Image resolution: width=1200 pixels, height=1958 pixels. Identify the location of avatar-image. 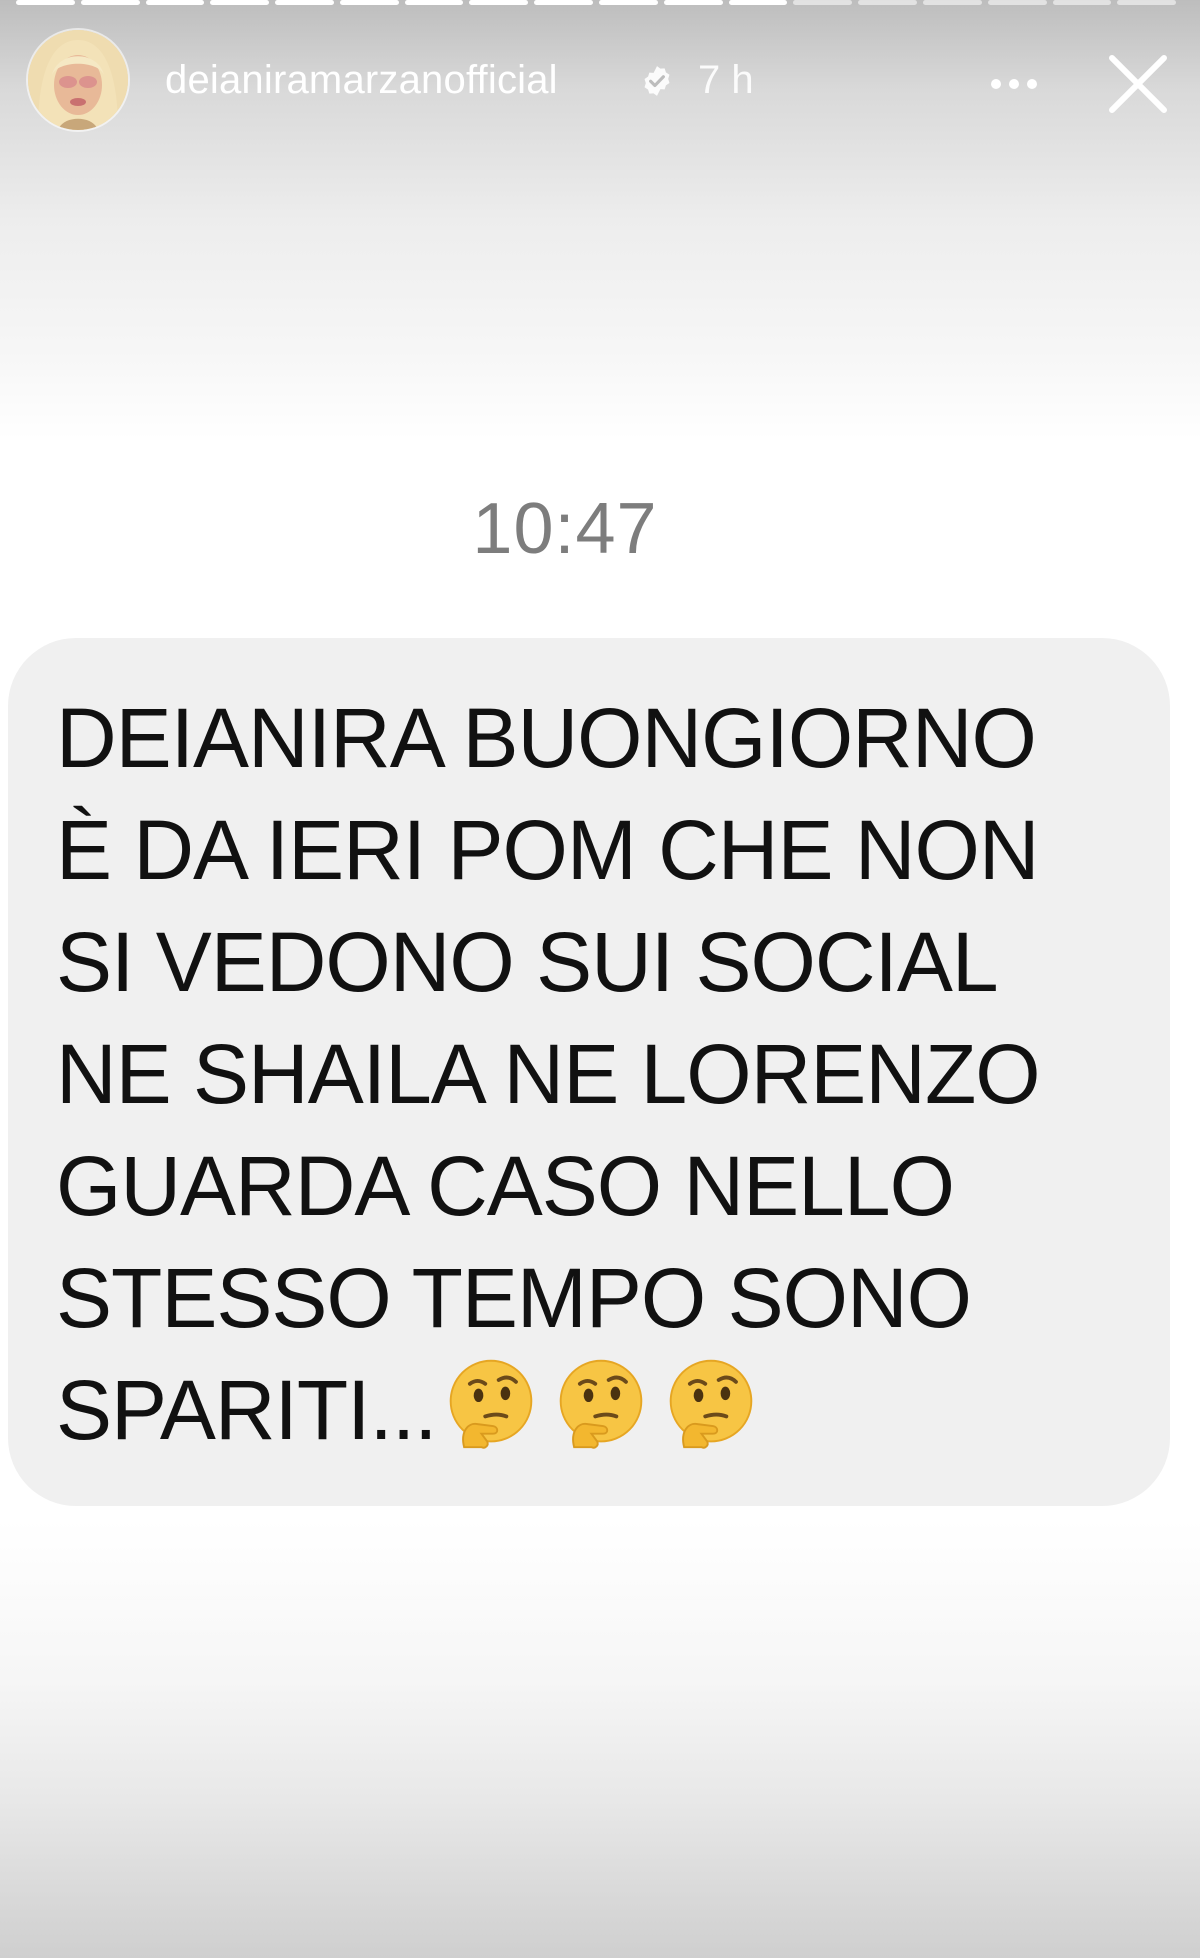
(78, 80).